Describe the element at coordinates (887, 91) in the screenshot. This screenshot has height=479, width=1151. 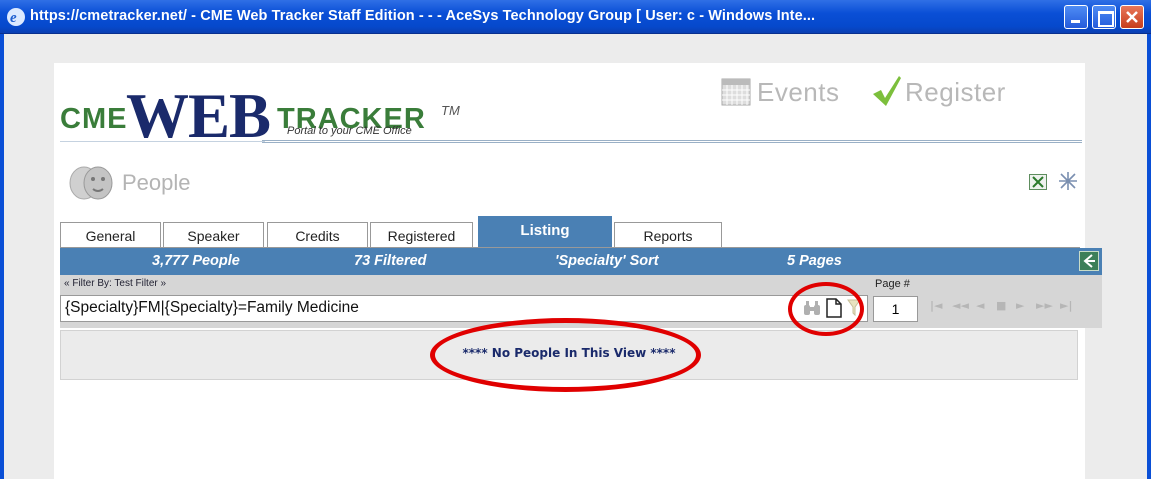
I see `checkmark-icon` at that location.